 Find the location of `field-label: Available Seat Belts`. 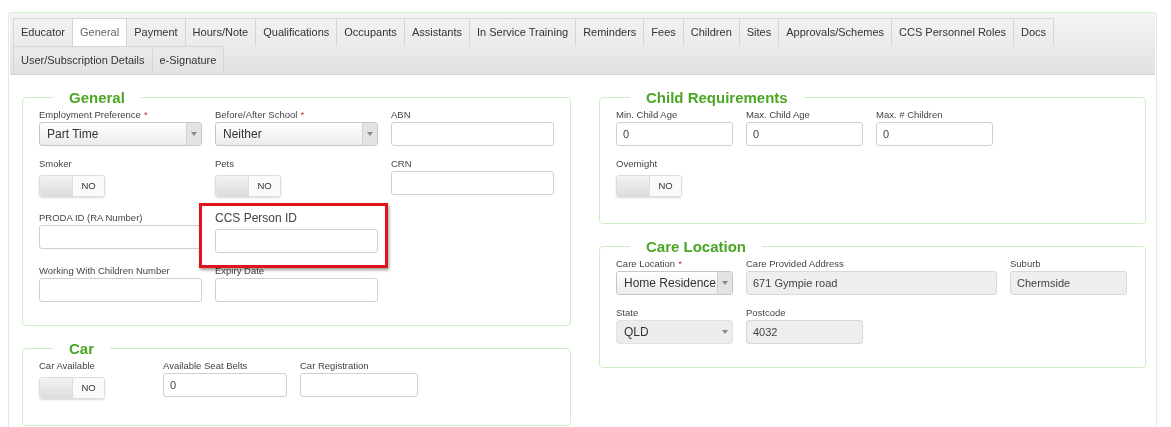

field-label: Available Seat Belts is located at coordinates (206, 366).